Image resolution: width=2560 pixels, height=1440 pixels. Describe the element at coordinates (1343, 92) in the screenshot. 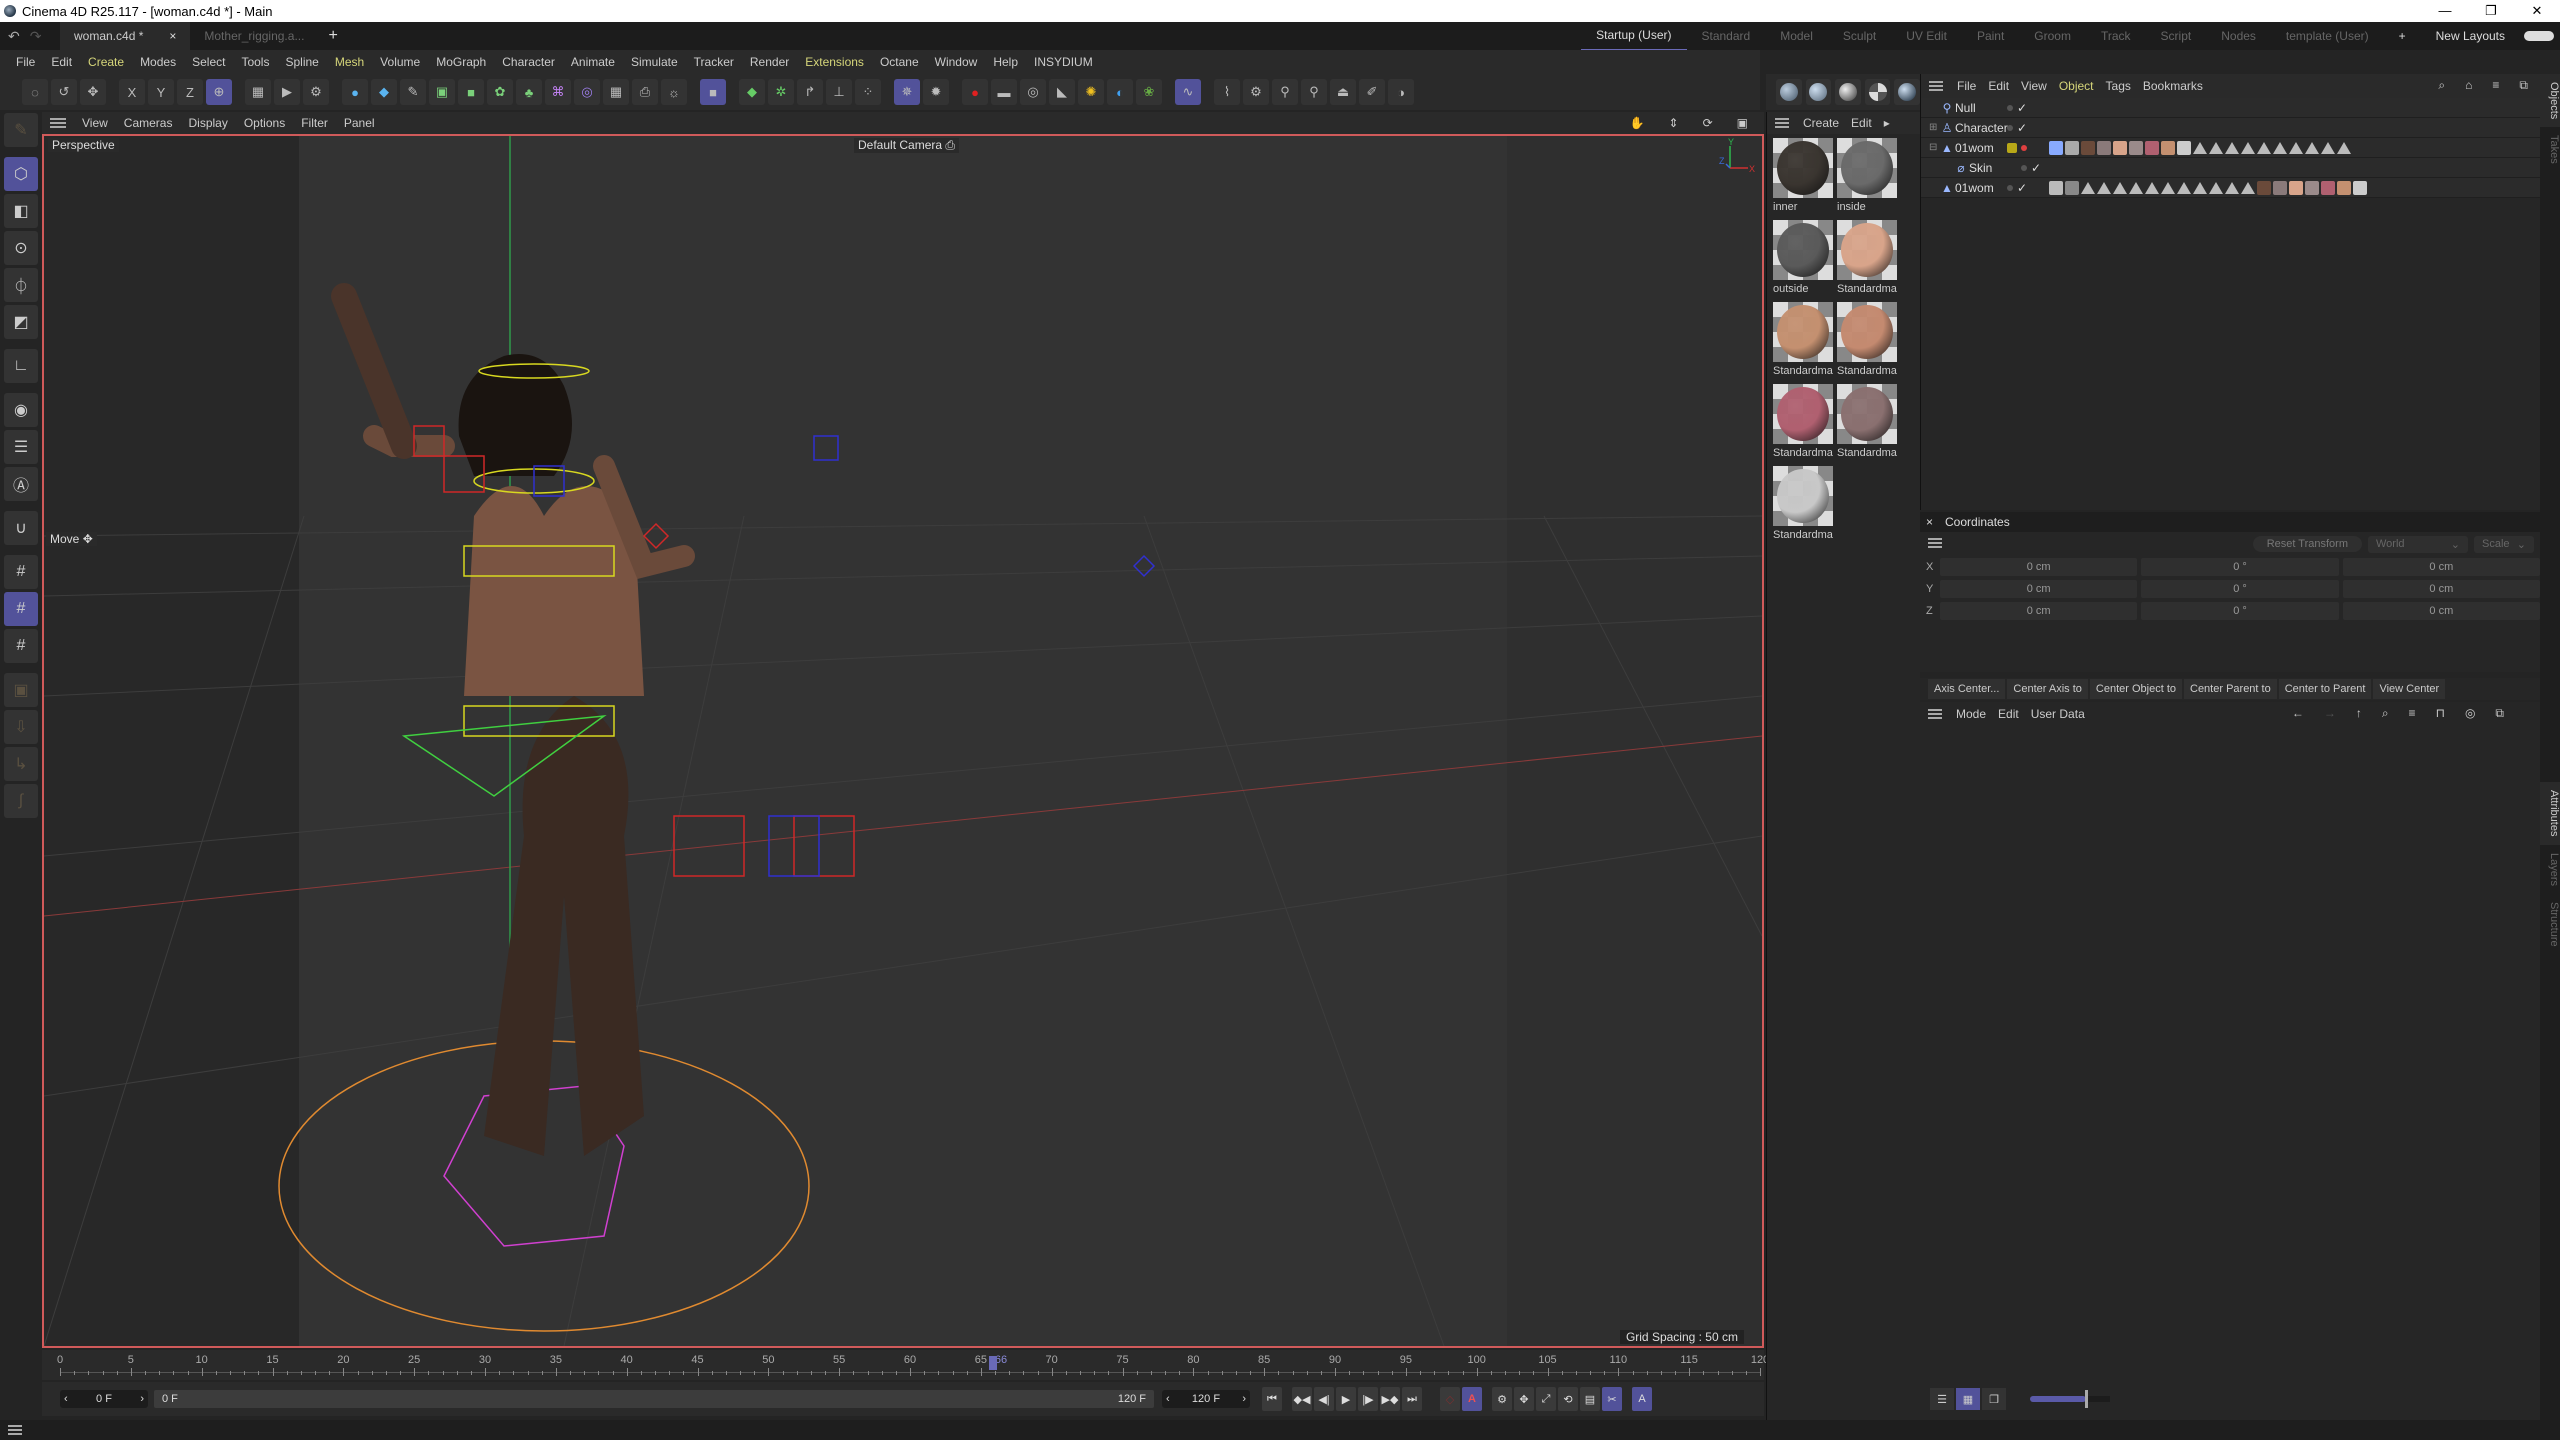

I see `weight-icon: ⏏` at that location.